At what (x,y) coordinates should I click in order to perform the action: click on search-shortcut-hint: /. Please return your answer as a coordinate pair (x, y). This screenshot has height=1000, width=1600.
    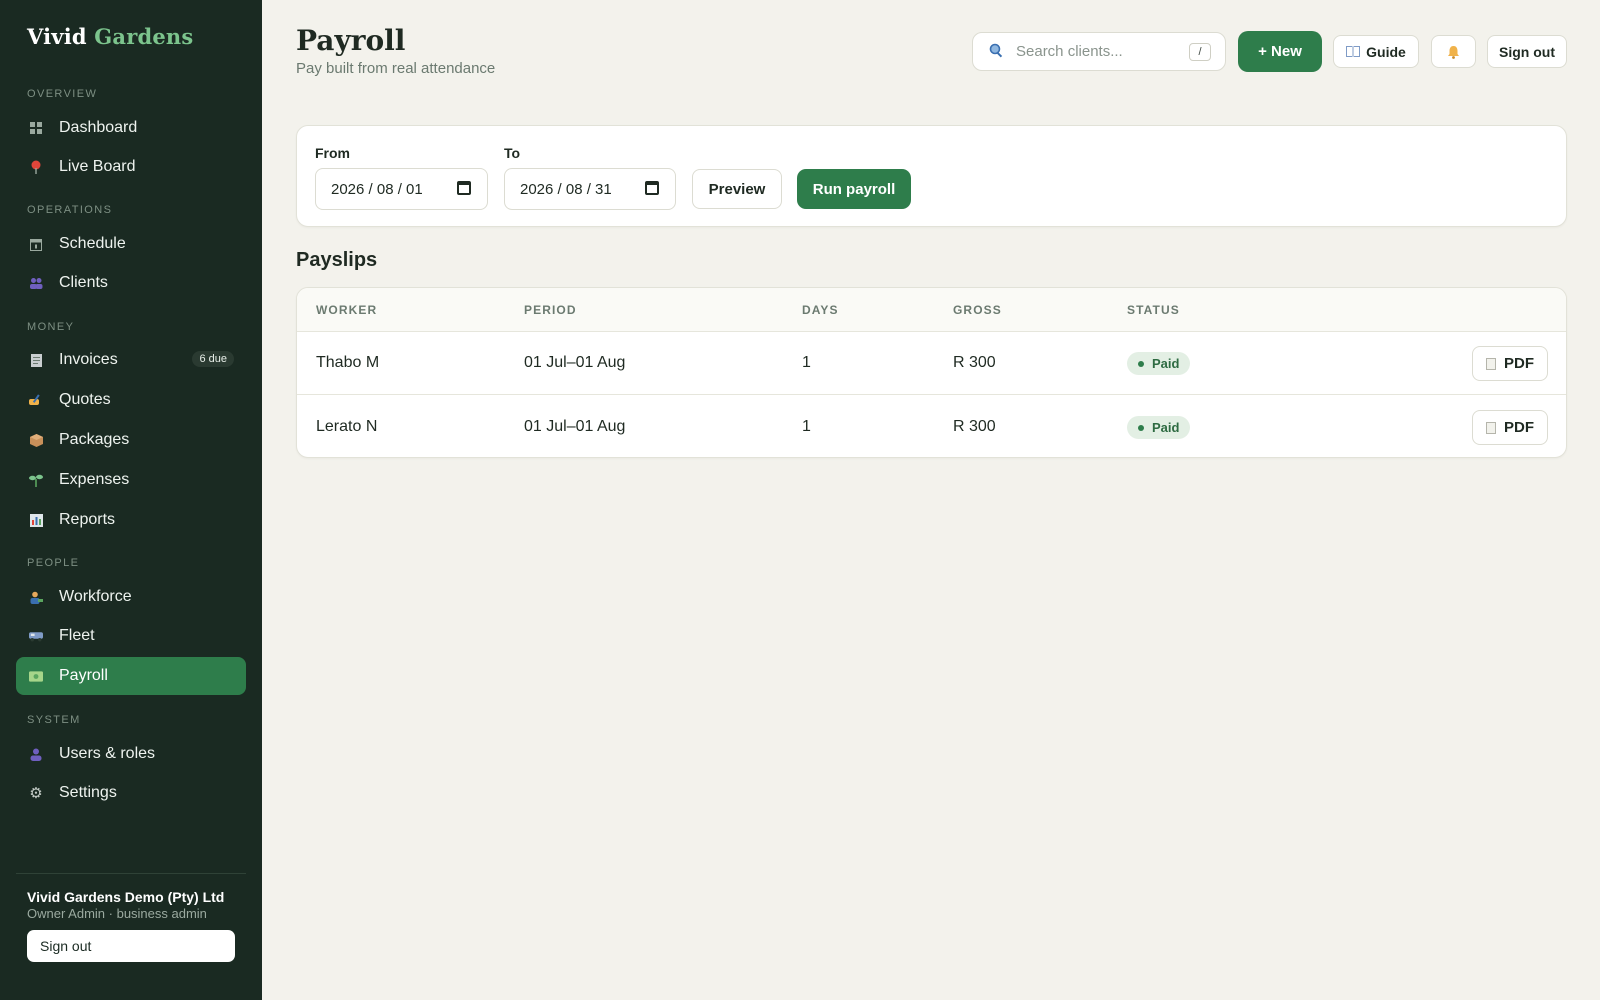
    Looking at the image, I should click on (1200, 52).